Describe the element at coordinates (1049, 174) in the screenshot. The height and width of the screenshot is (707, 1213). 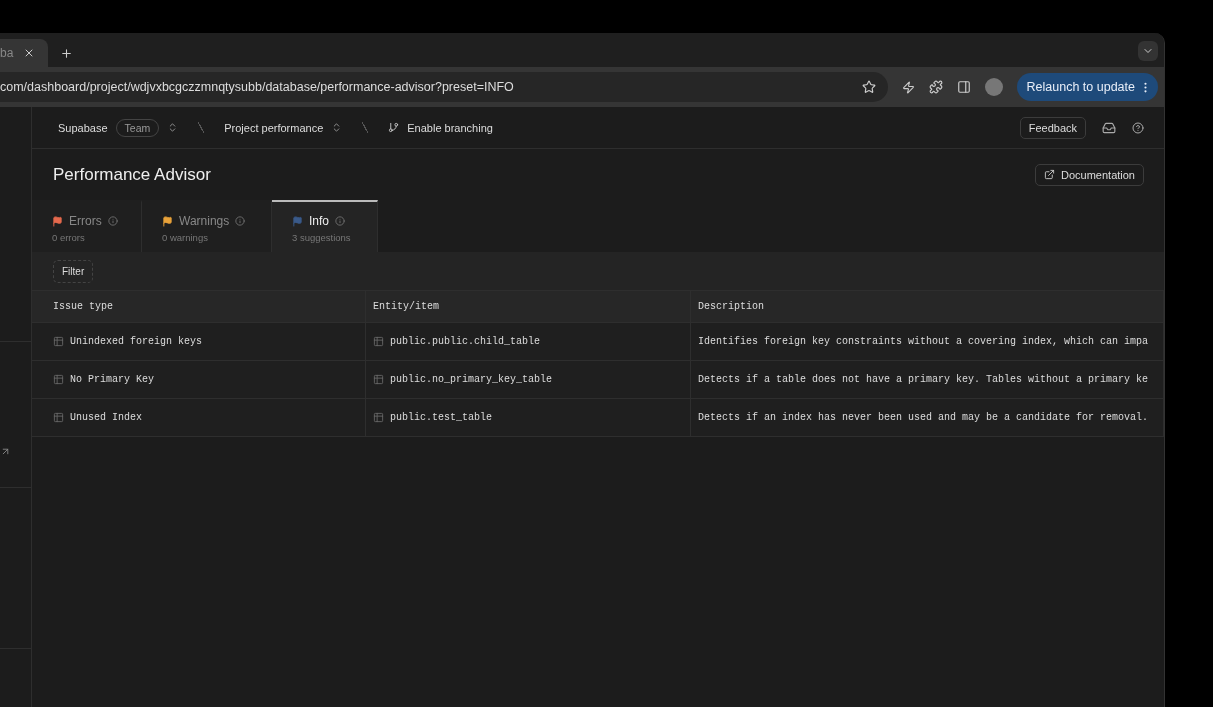
I see `external-link-icon` at that location.